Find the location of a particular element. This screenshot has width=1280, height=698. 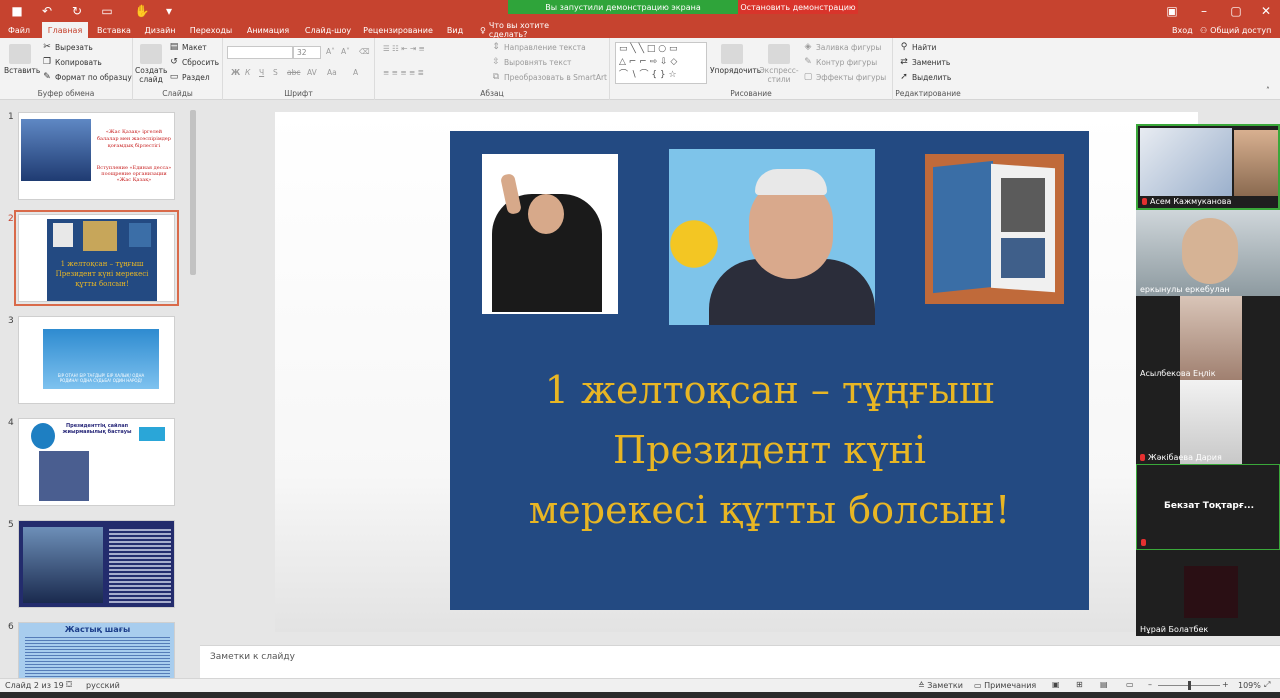

stop-share-button: Остановить демонстрацию is located at coordinates (798, 7).